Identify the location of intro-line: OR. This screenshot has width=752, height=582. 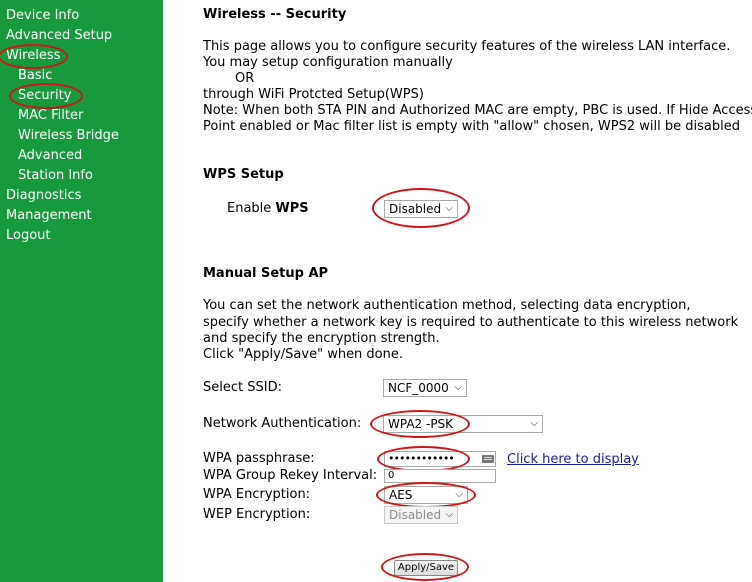
(245, 78).